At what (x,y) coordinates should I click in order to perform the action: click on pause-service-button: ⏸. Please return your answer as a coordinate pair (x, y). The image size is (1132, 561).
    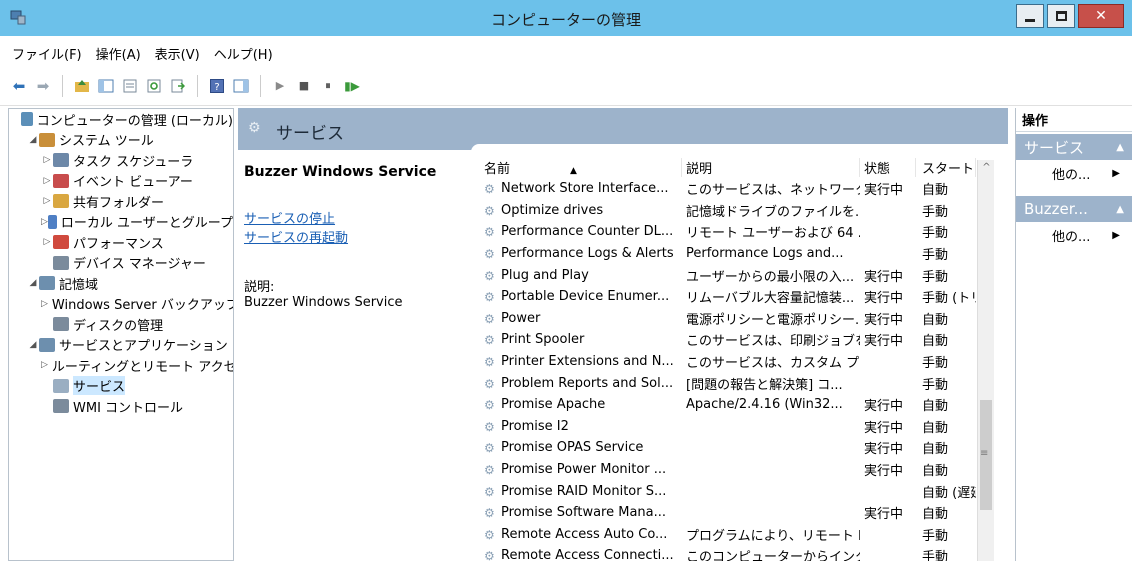
    Looking at the image, I should click on (328, 86).